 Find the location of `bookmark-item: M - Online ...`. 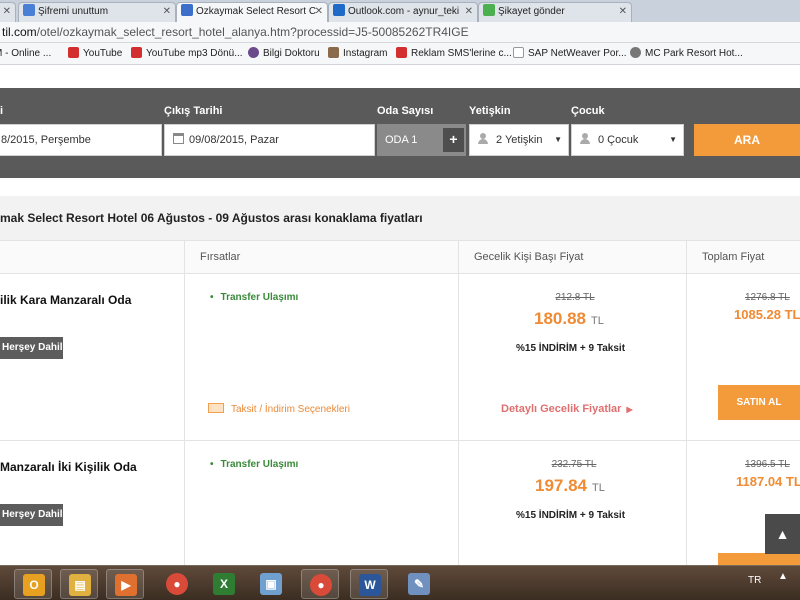

bookmark-item: M - Online ... is located at coordinates (25, 53).